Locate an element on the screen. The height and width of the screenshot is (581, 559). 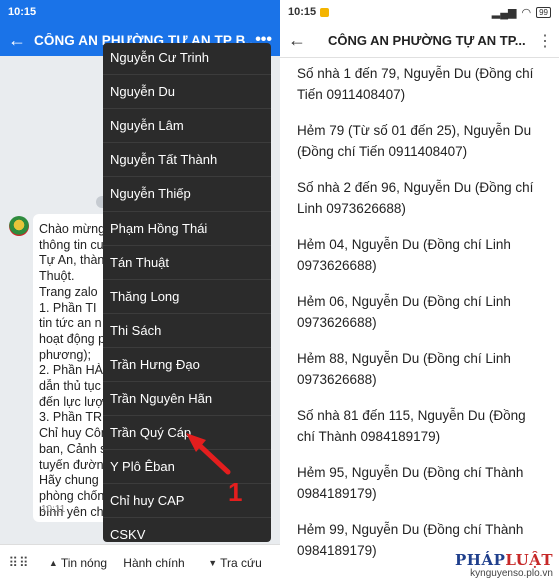
keyboard-icon: ⠿⠿ is located at coordinates (19, 563).